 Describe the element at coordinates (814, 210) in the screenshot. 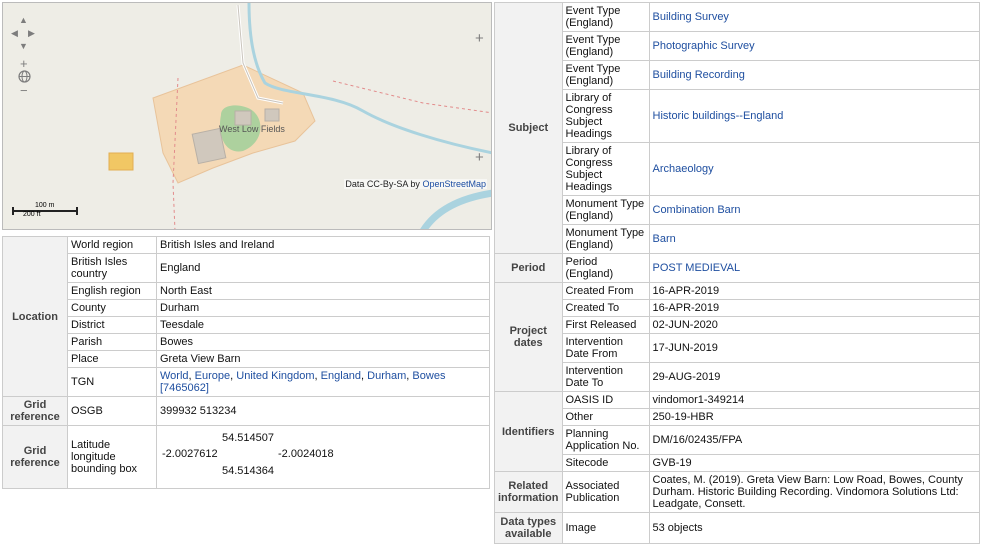

I see `row-value: Combination Barn` at that location.